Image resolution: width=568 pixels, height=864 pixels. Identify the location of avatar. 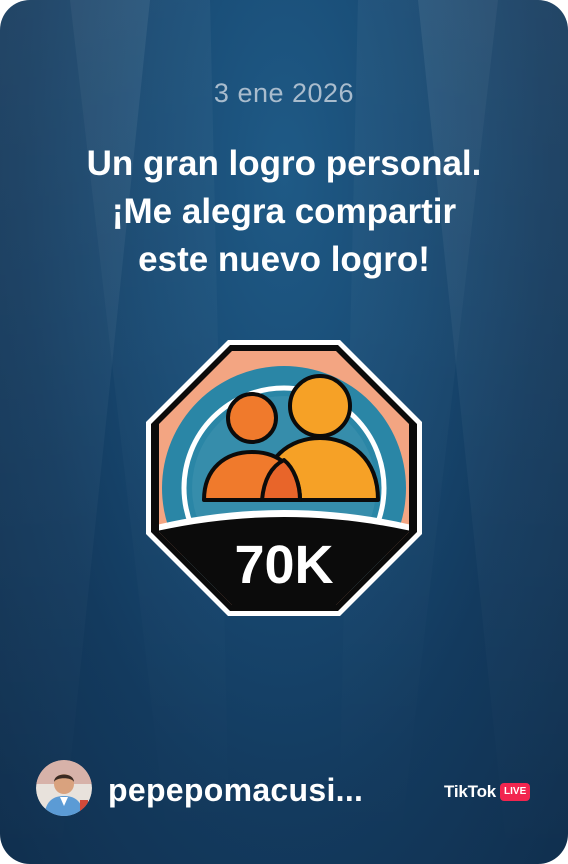
(64, 788).